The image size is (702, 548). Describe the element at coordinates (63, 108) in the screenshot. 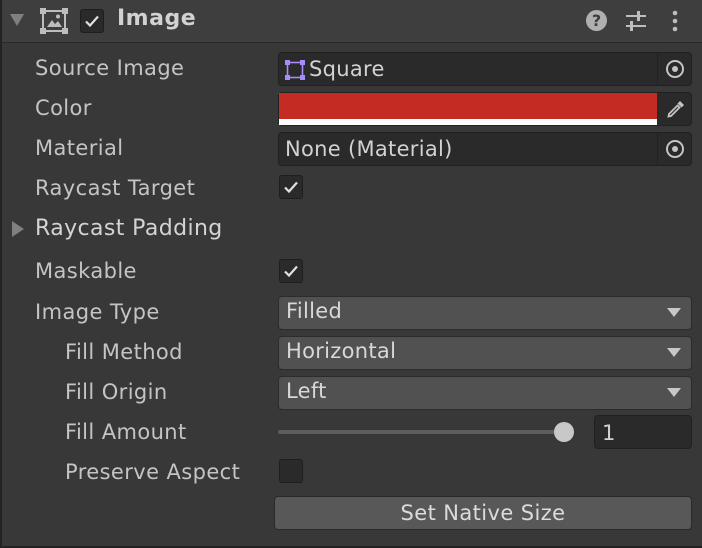

I see `color-label: Color` at that location.